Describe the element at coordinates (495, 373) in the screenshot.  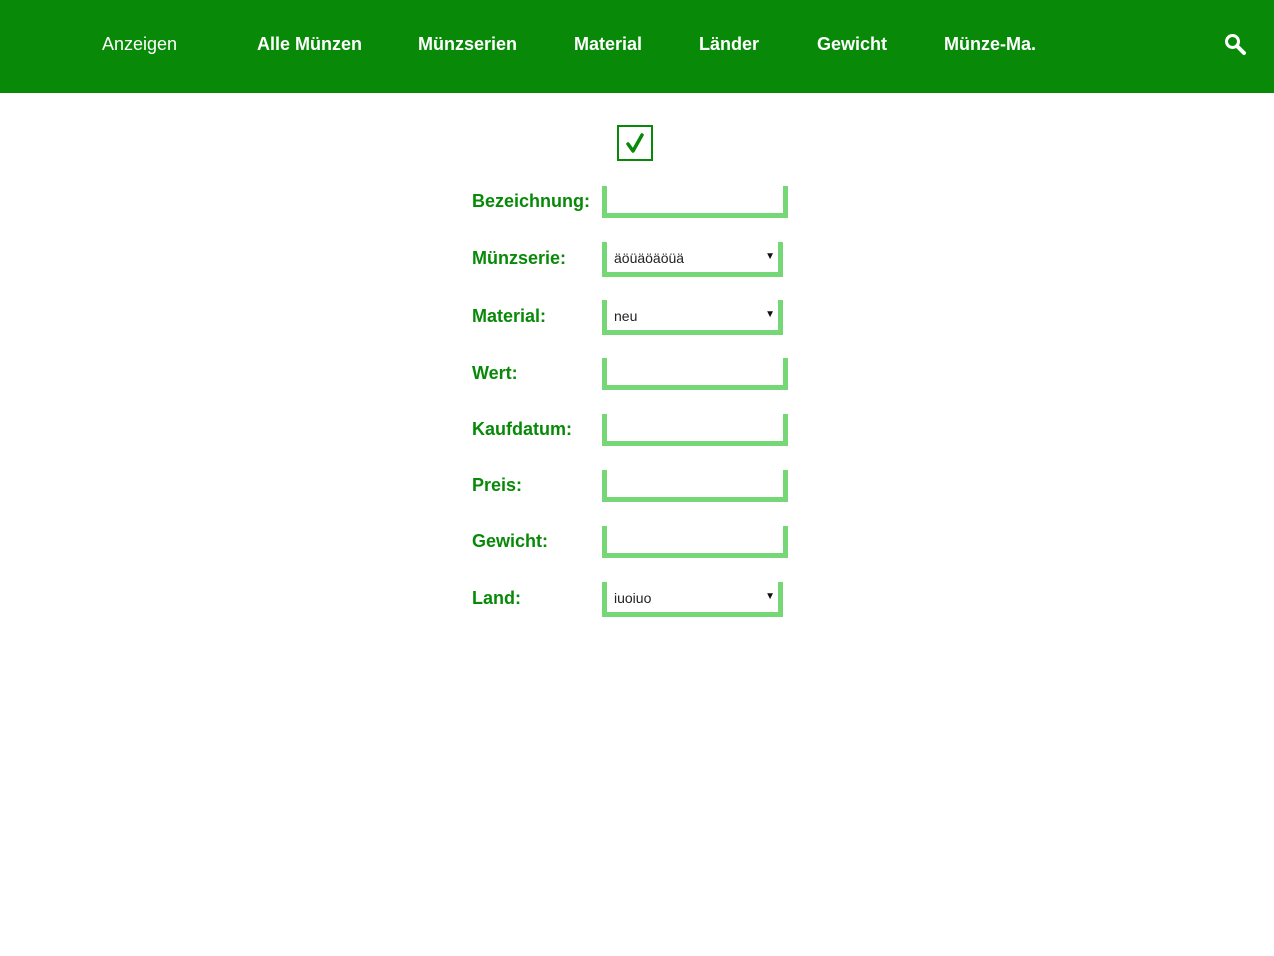
I see `label-wert: Wert:` at that location.